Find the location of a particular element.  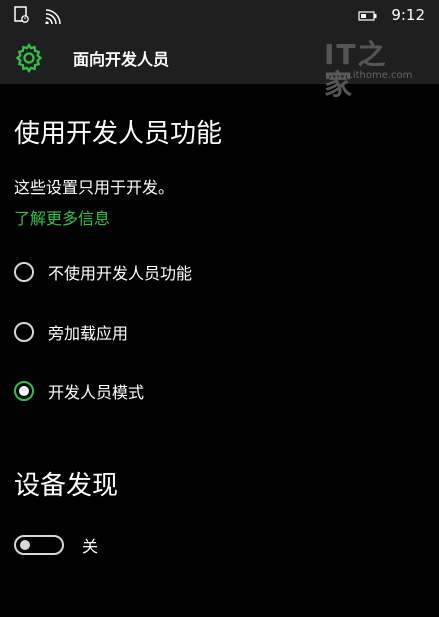

device-discovery-toggle-row: 关 is located at coordinates (56, 545).